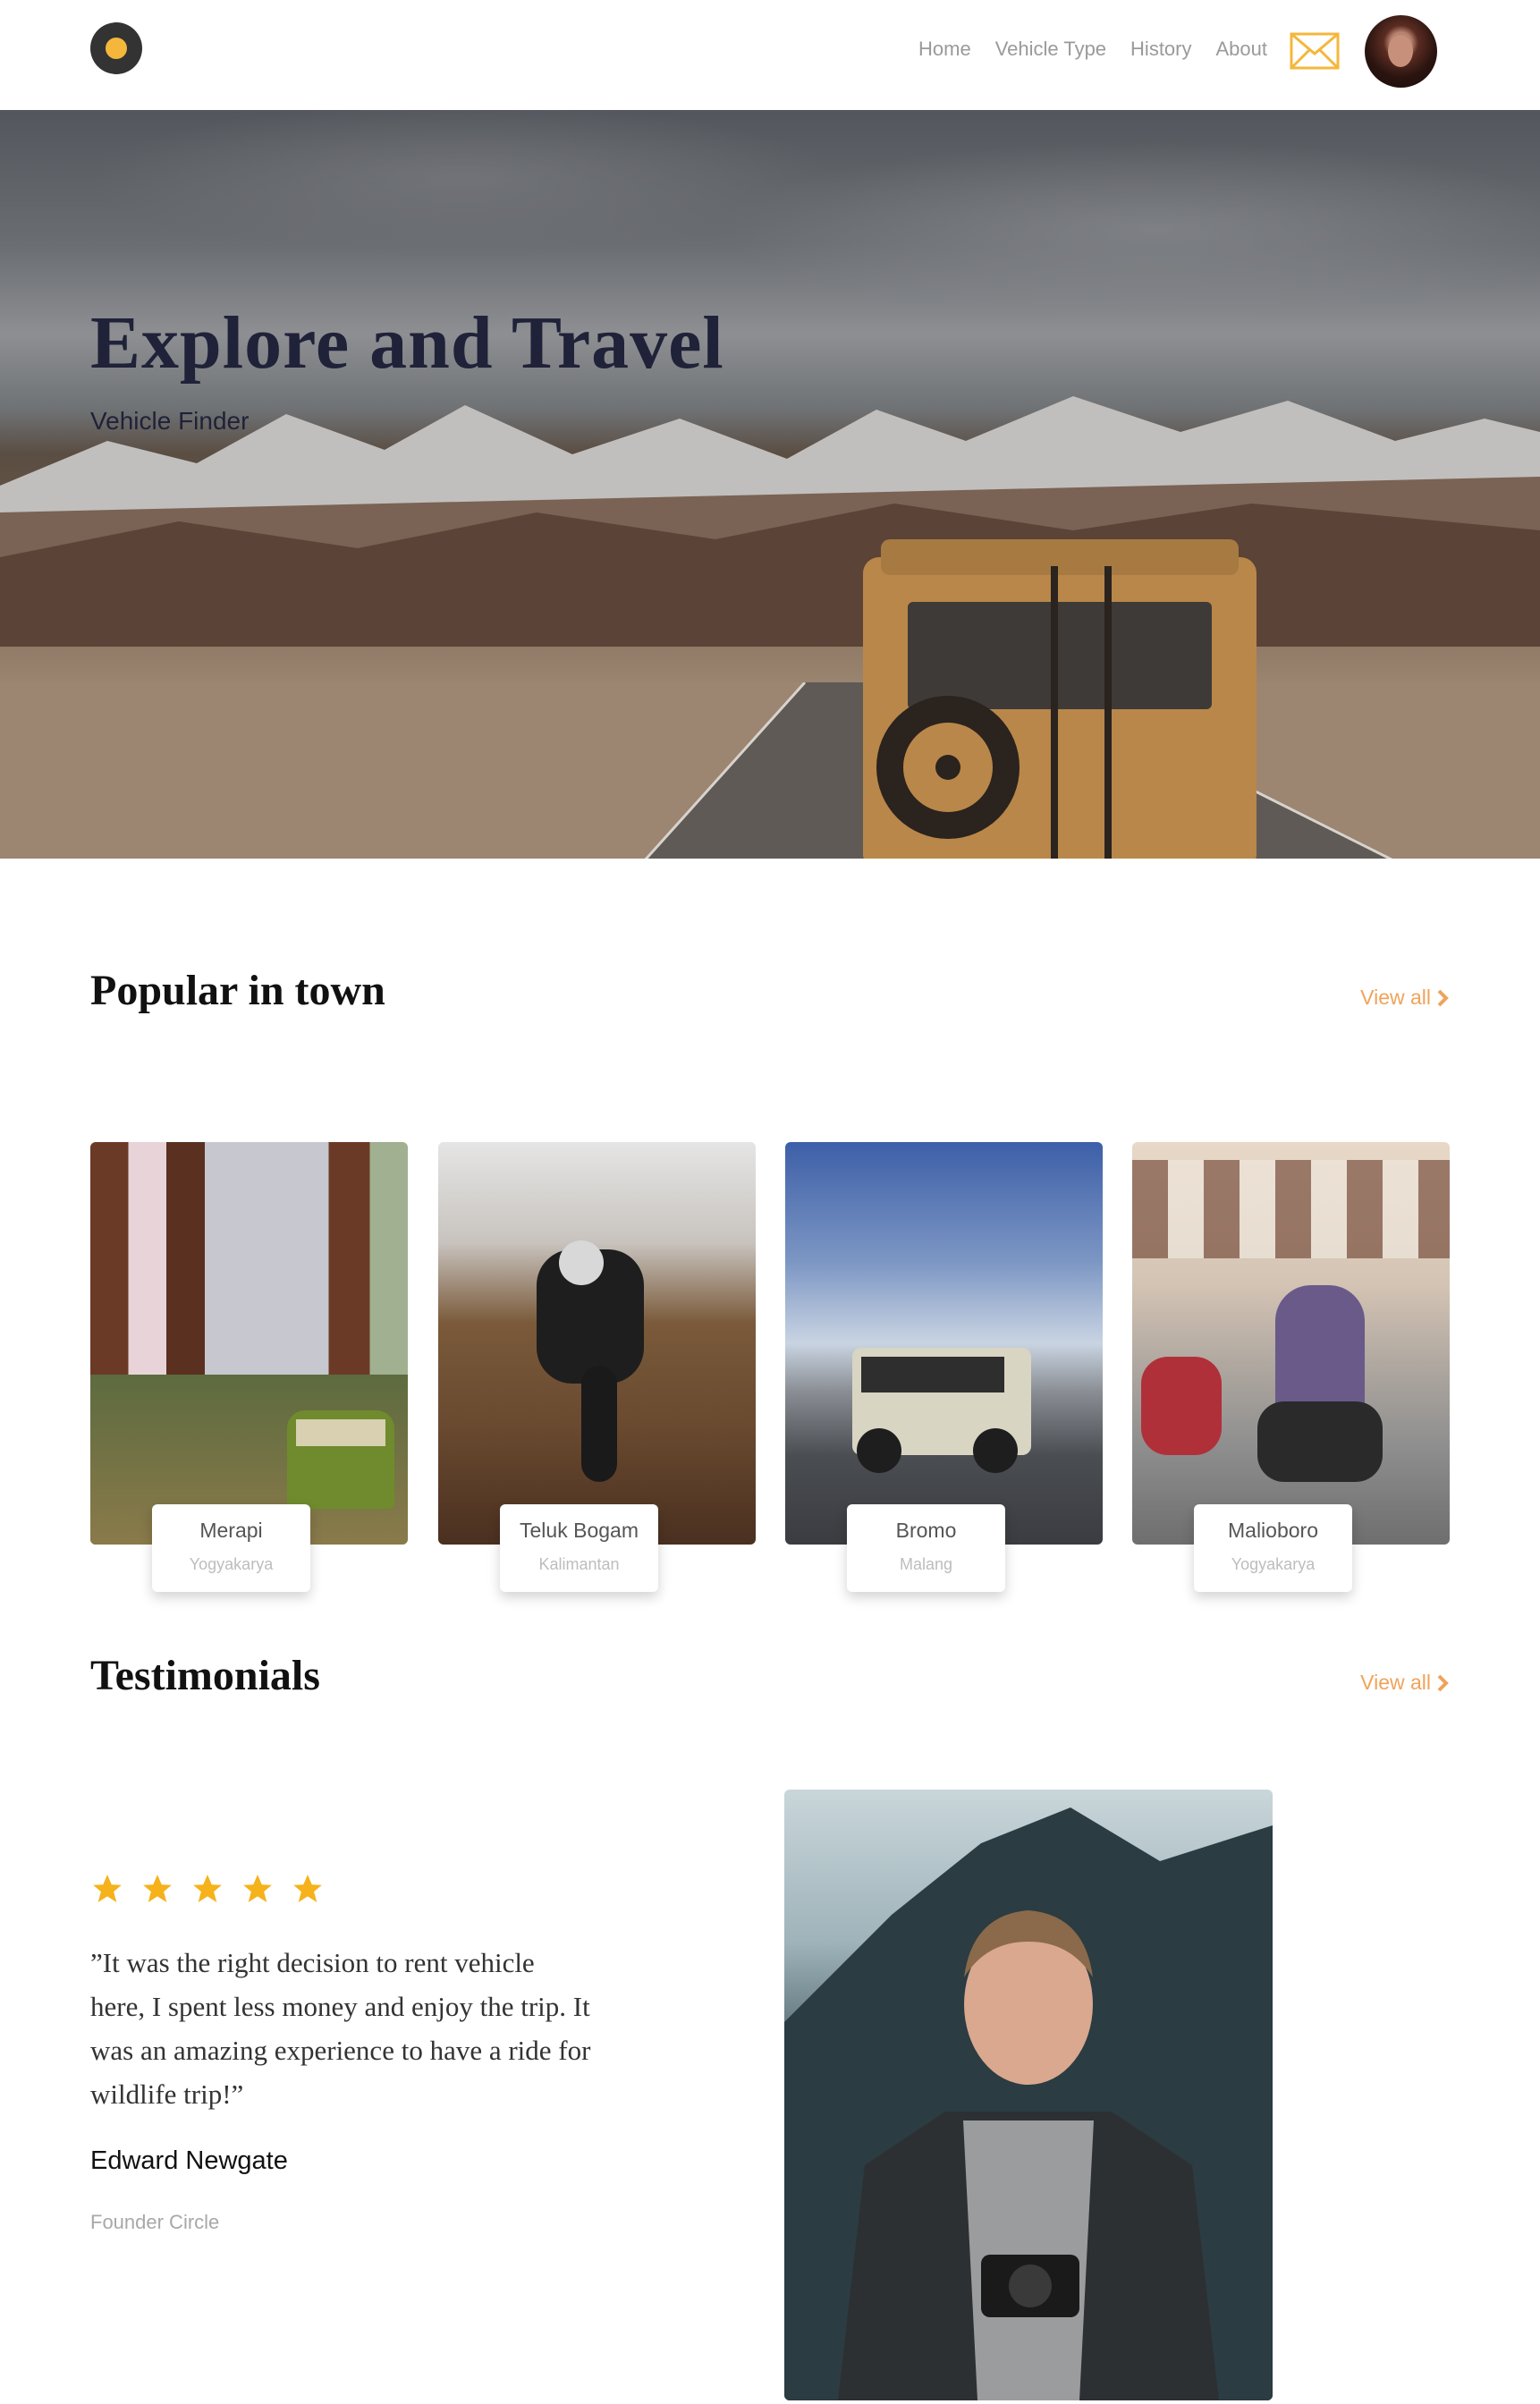 The image size is (1540, 2404). Describe the element at coordinates (926, 1530) in the screenshot. I see `card-name: Bromo` at that location.